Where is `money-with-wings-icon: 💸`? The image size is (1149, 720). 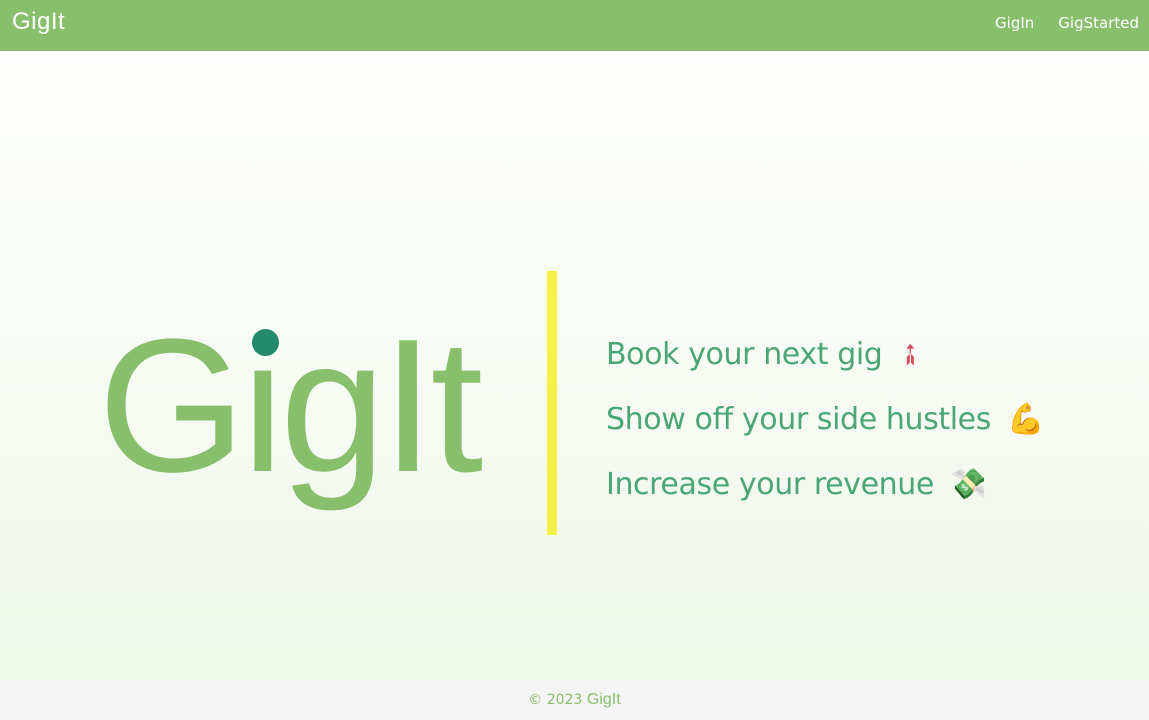
money-with-wings-icon: 💸 is located at coordinates (968, 484).